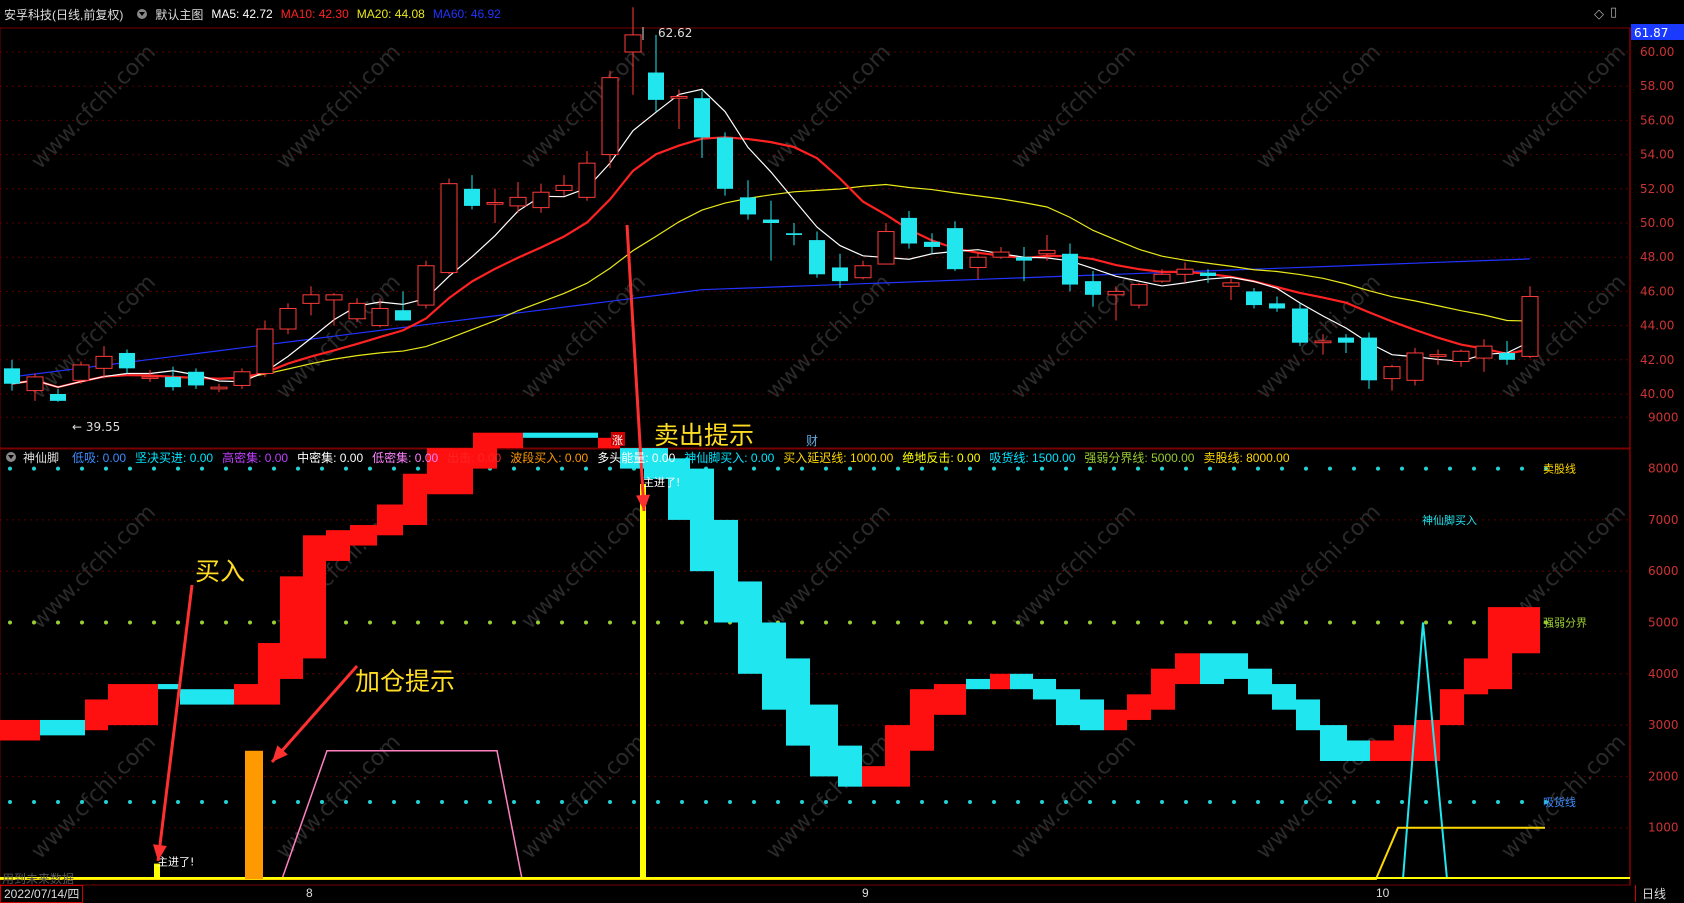  Describe the element at coordinates (636, 457) in the screenshot. I see `indicator-value: 多头能量: 0.00` at that location.